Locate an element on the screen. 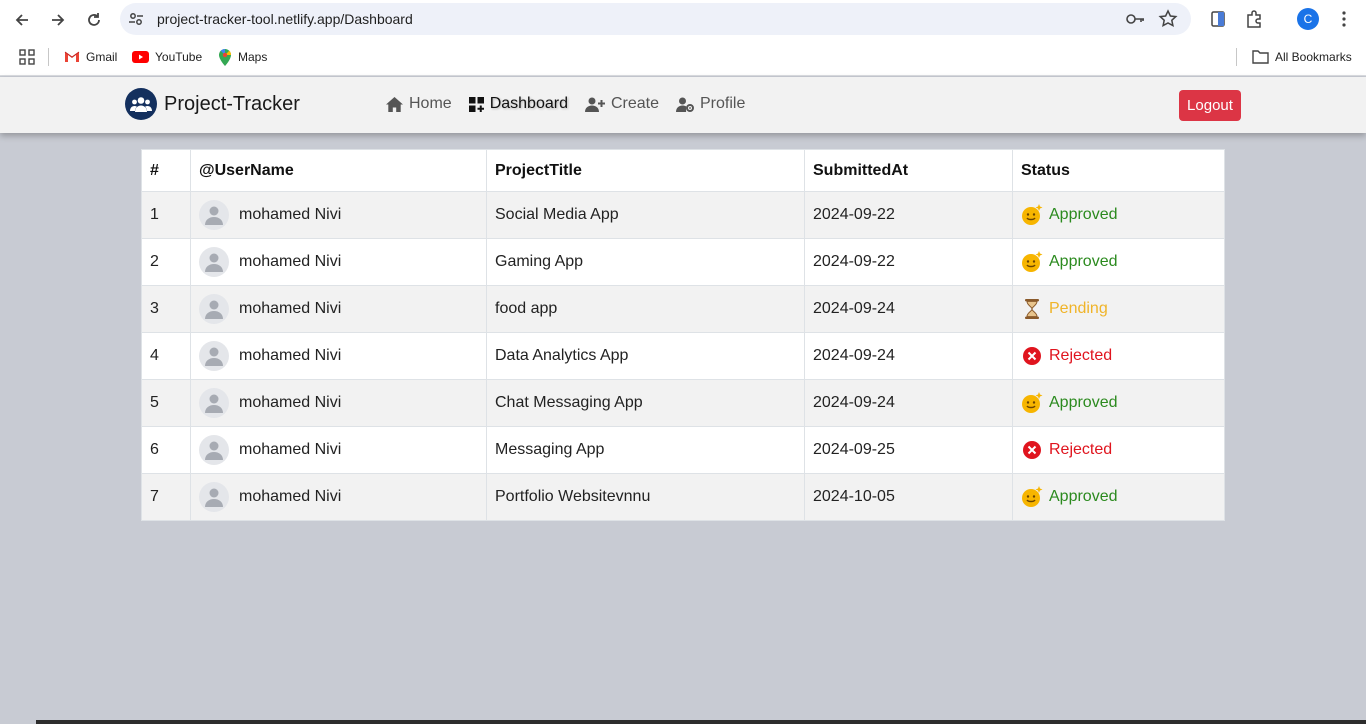  project-title: food app is located at coordinates (645, 309).